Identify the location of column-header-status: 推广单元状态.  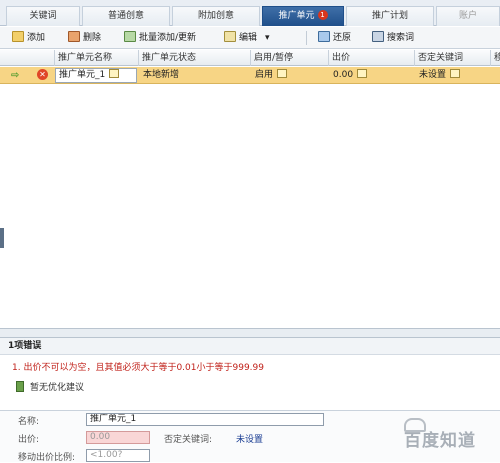
(194, 58).